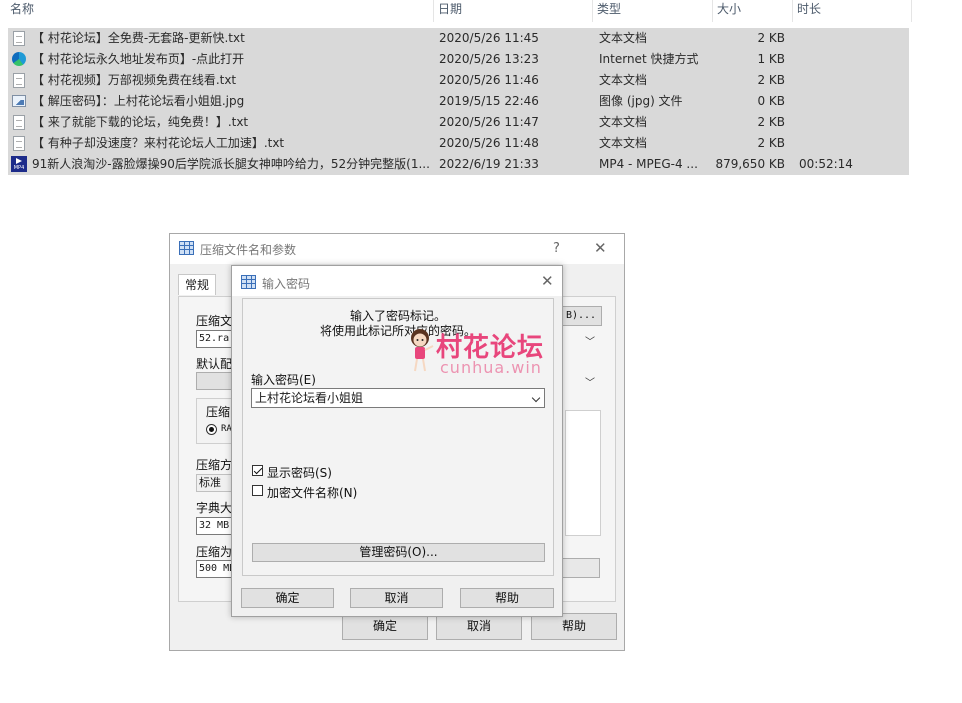 Image resolution: width=962 pixels, height=703 pixels. What do you see at coordinates (248, 250) in the screenshot?
I see `dialog-title: 压缩文件名和参数` at bounding box center [248, 250].